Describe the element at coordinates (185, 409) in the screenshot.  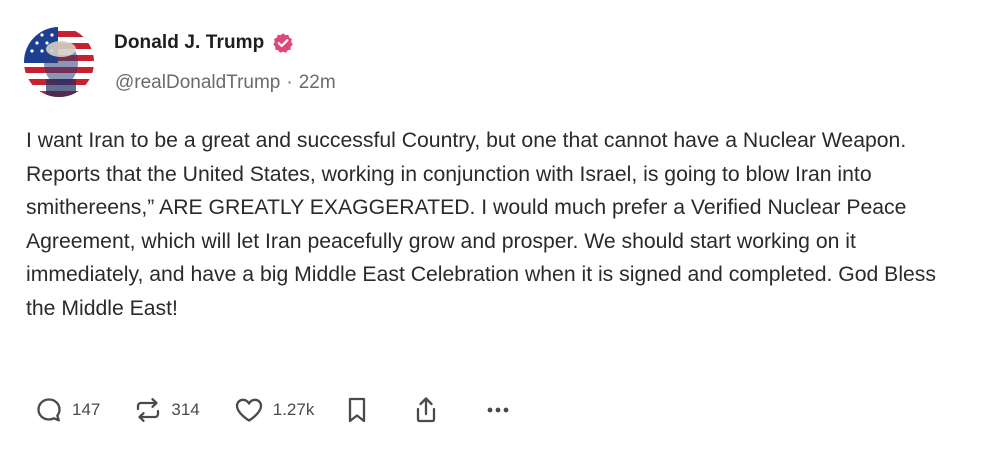
I see `repost-count: 314` at that location.